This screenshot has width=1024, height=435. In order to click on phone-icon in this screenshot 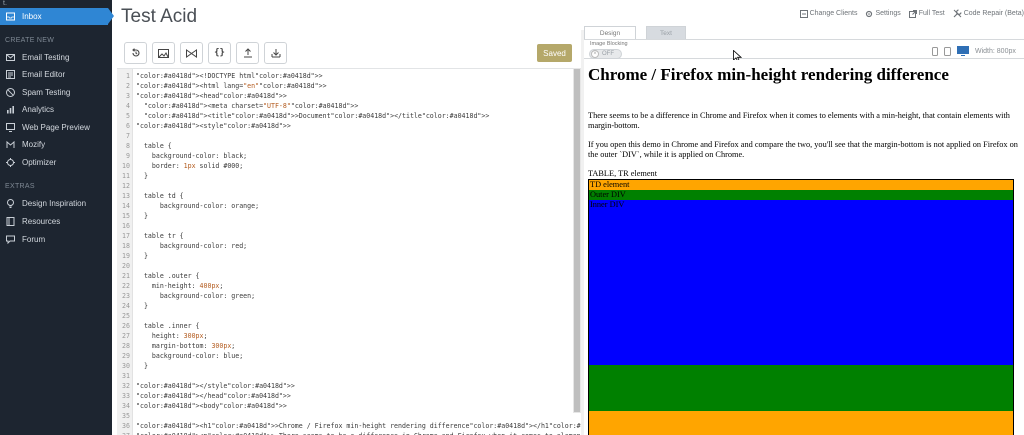, I will do `click(935, 51)`.